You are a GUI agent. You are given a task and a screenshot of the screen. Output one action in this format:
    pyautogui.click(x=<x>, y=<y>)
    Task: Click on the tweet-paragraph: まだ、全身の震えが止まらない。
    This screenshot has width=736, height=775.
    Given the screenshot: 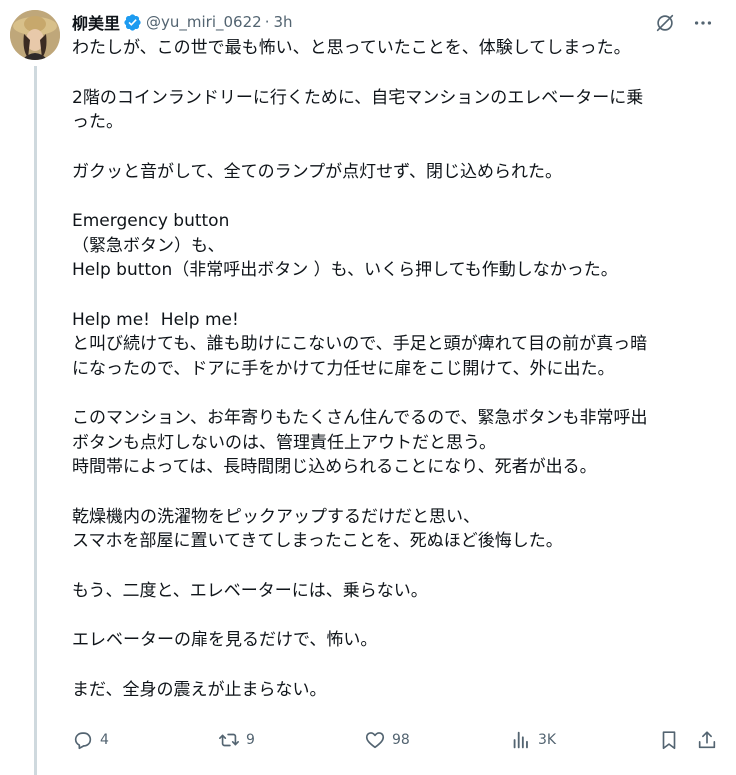 What is the action you would take?
    pyautogui.click(x=199, y=689)
    